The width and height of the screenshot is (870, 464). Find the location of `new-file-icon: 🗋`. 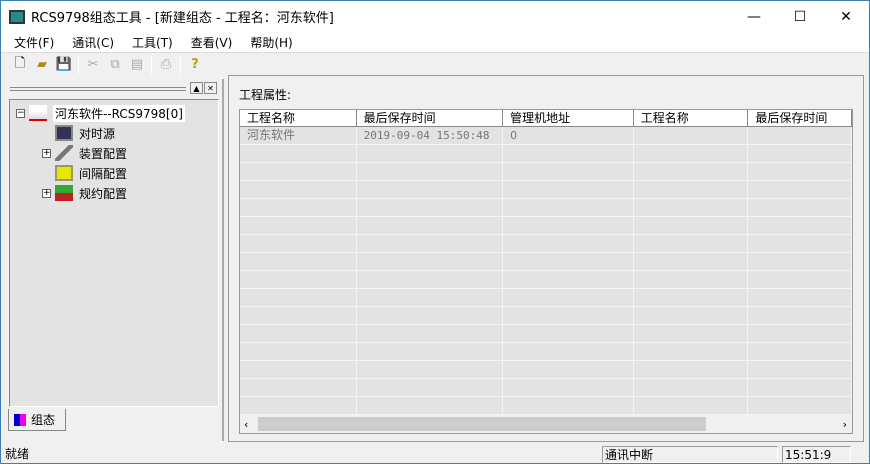

new-file-icon: 🗋 is located at coordinates (20, 65).